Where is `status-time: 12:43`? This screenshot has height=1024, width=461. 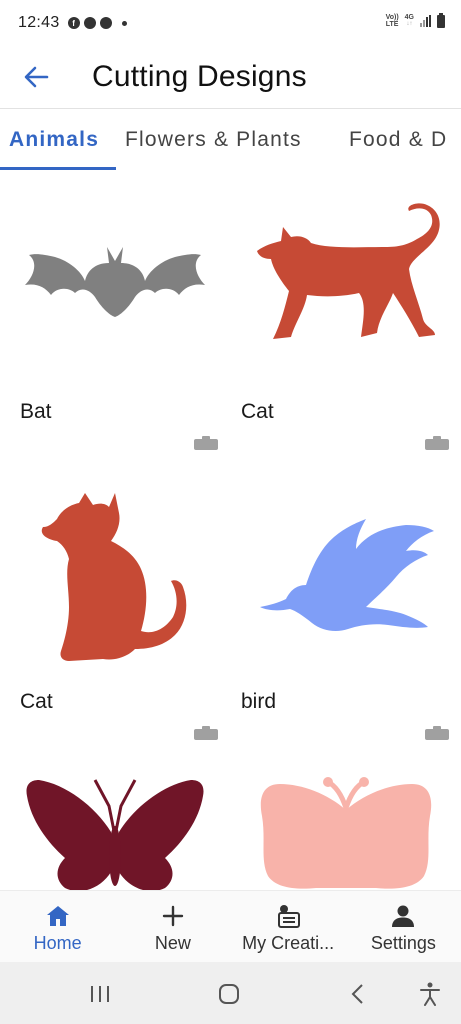 status-time: 12:43 is located at coordinates (39, 22).